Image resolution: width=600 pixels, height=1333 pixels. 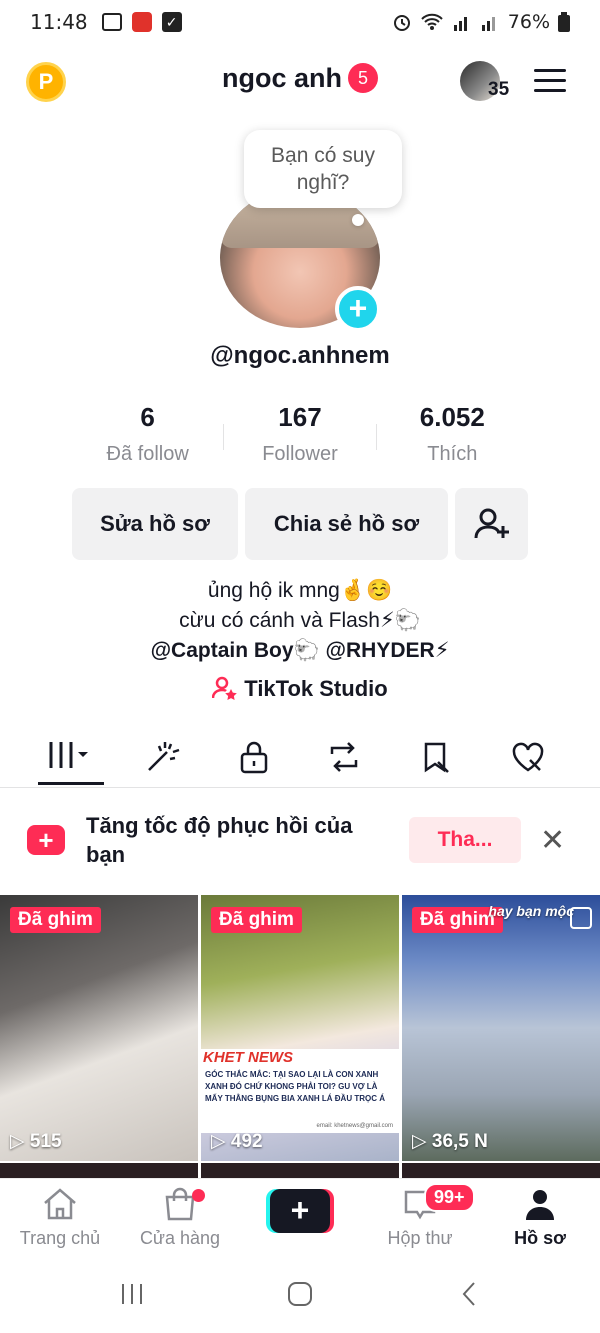 I want to click on studio-icon, so click(x=225, y=688).